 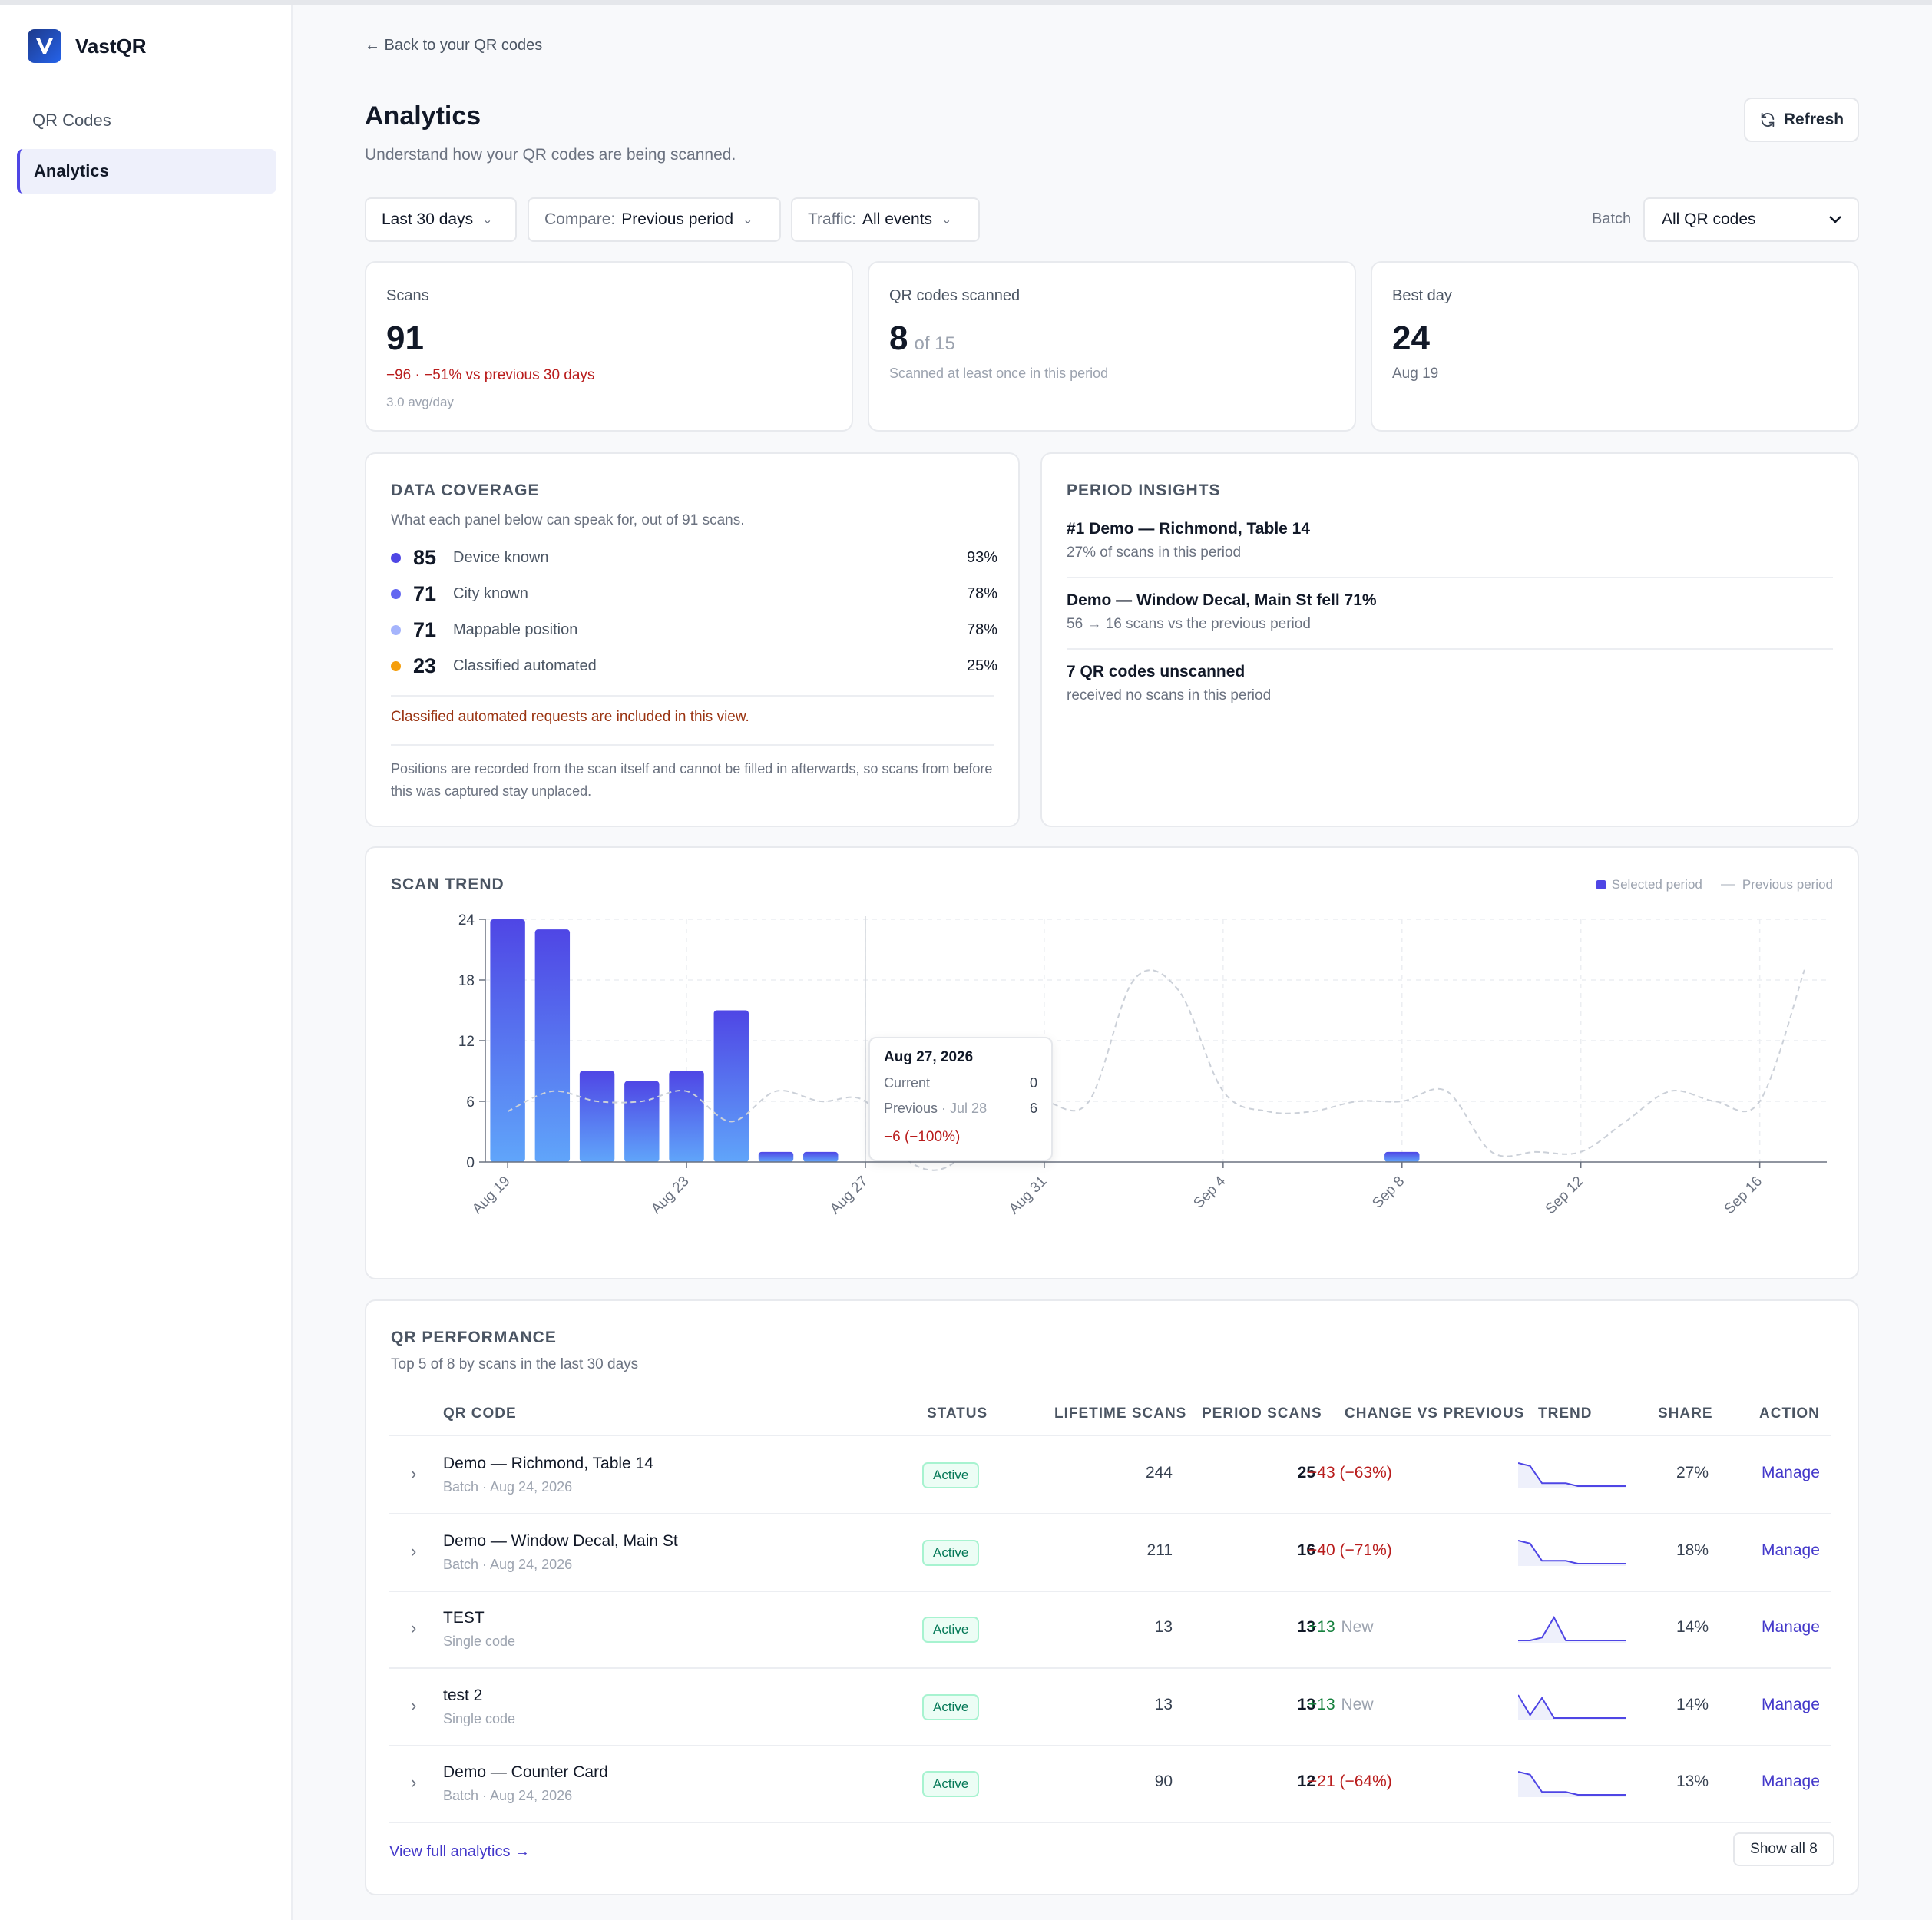 What do you see at coordinates (560, 1541) in the screenshot?
I see `qr-name: Demo — Window Decal, Main St` at bounding box center [560, 1541].